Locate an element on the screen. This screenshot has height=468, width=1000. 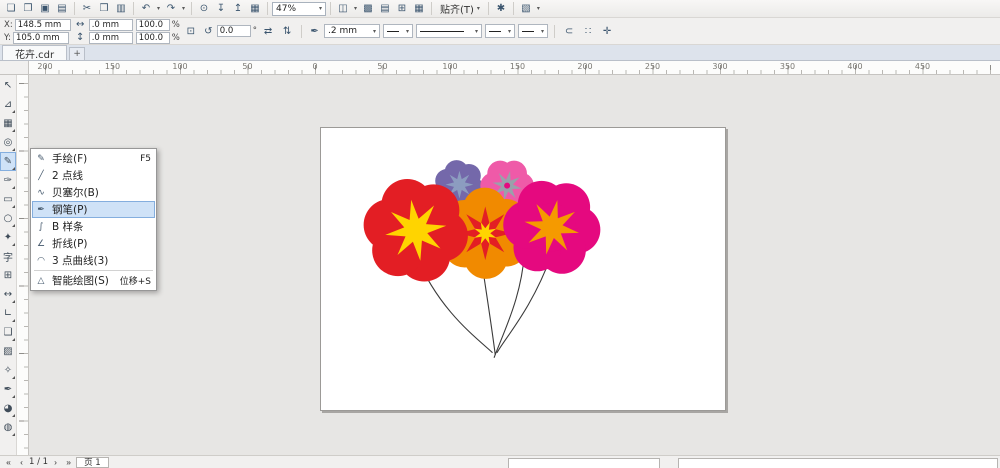
scale-x-field: 100.0 is located at coordinates (152, 24).